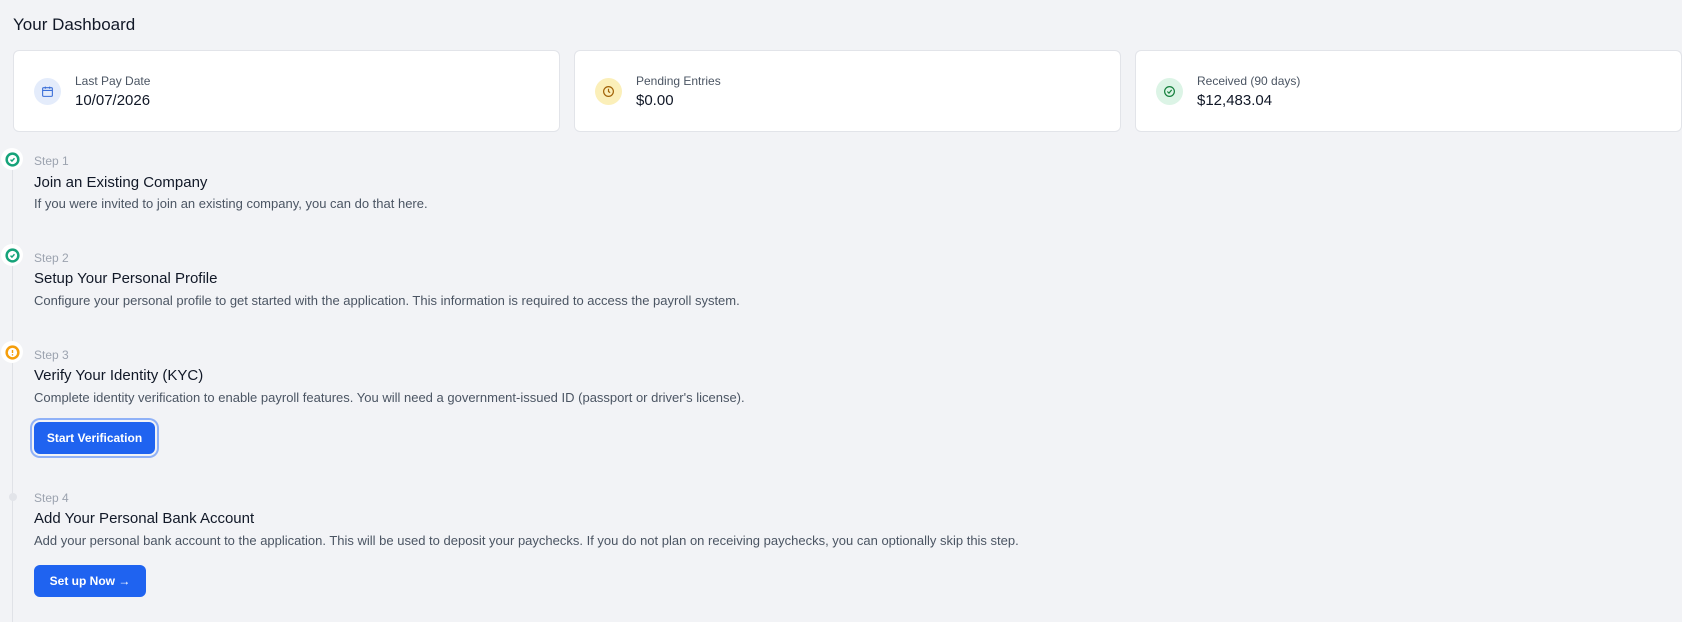 The width and height of the screenshot is (1682, 622). What do you see at coordinates (655, 100) in the screenshot?
I see `card-value: $0.00` at bounding box center [655, 100].